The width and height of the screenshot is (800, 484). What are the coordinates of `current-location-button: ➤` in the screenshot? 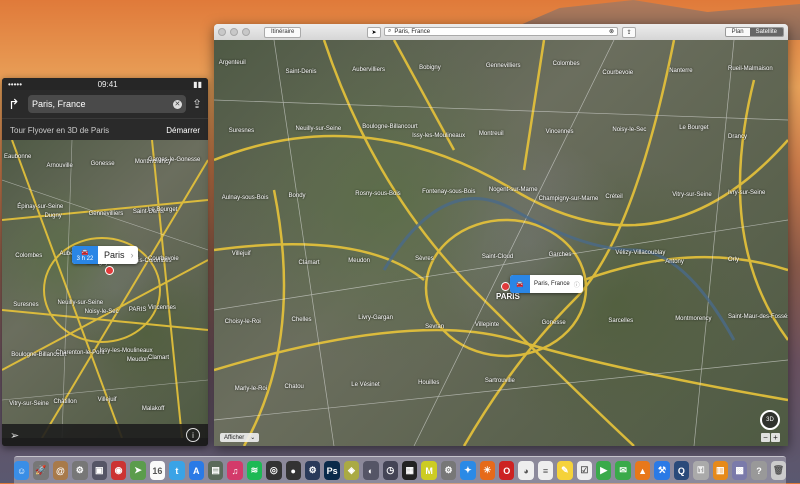 It's located at (374, 32).